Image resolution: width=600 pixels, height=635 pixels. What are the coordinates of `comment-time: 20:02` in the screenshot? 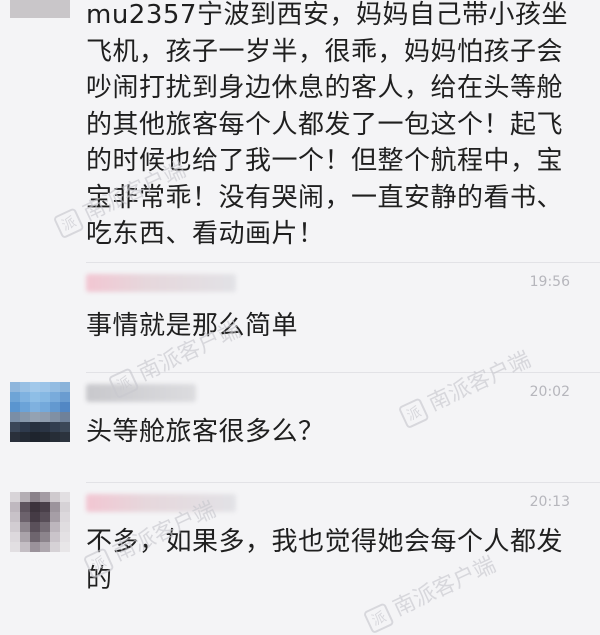 It's located at (549, 392).